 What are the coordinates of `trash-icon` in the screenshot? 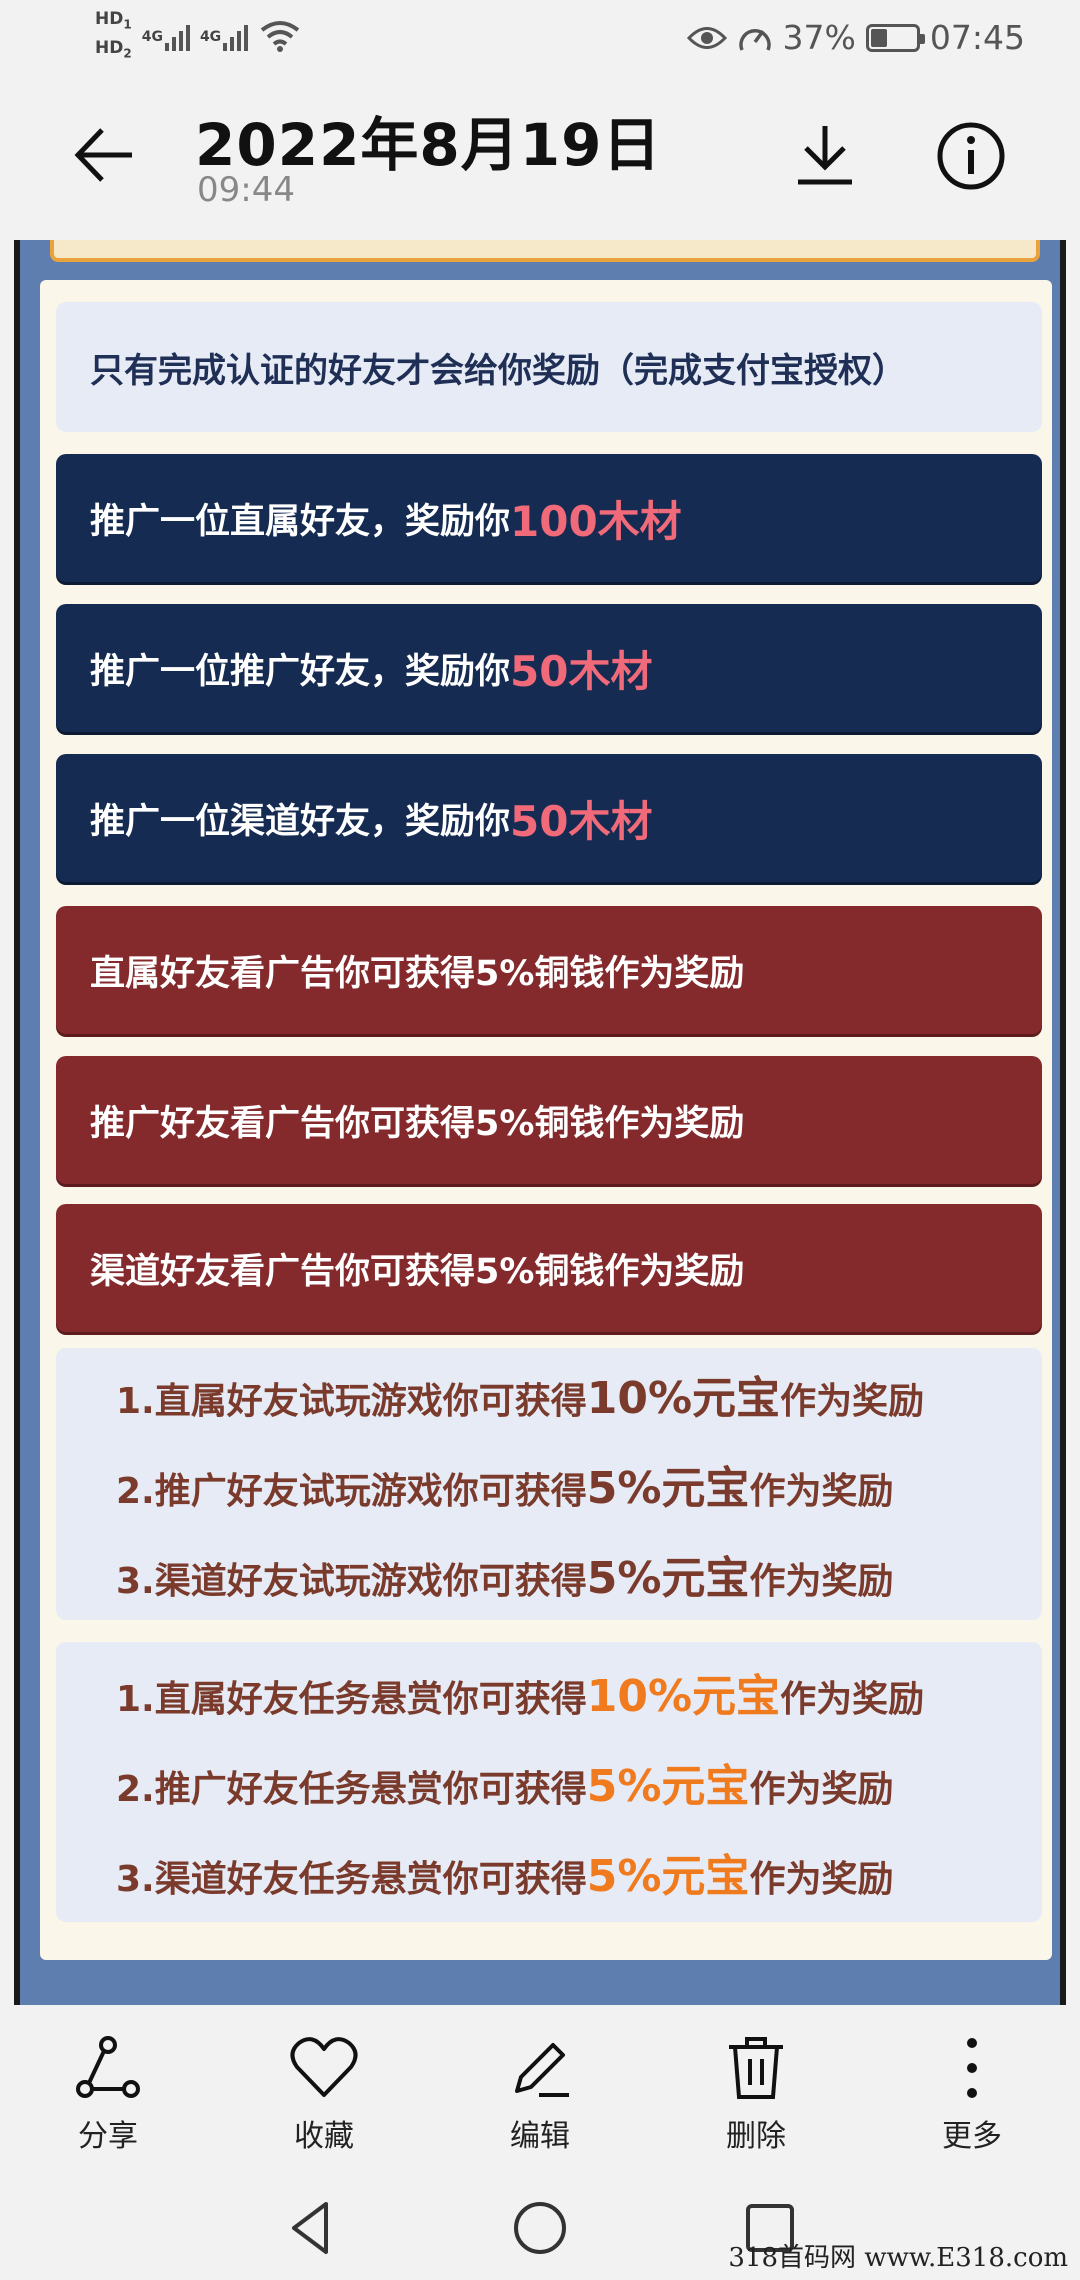 It's located at (756, 2068).